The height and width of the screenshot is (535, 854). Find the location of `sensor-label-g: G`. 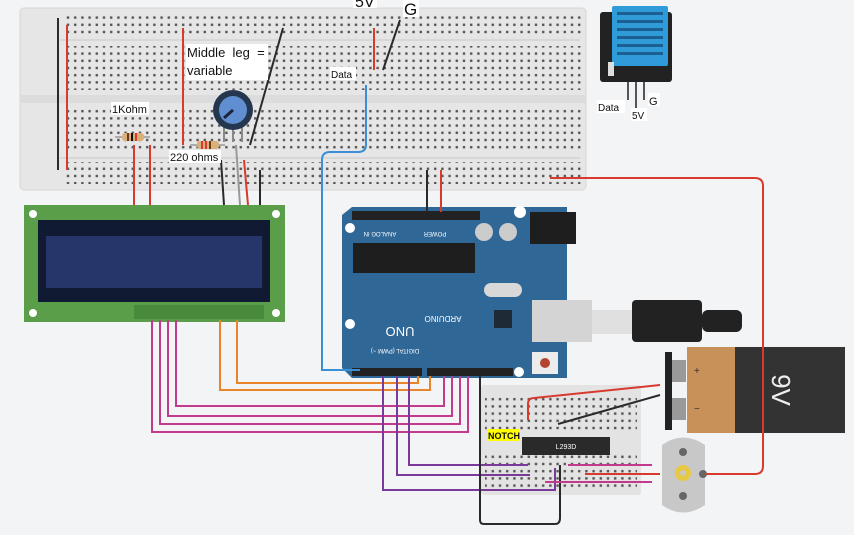

sensor-label-g: G is located at coordinates (653, 102).